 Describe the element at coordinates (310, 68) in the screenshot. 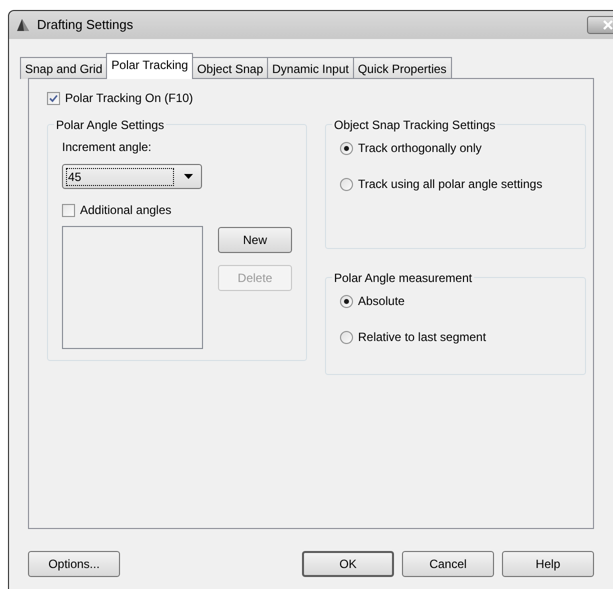

I see `tab: Dynamic Input` at that location.